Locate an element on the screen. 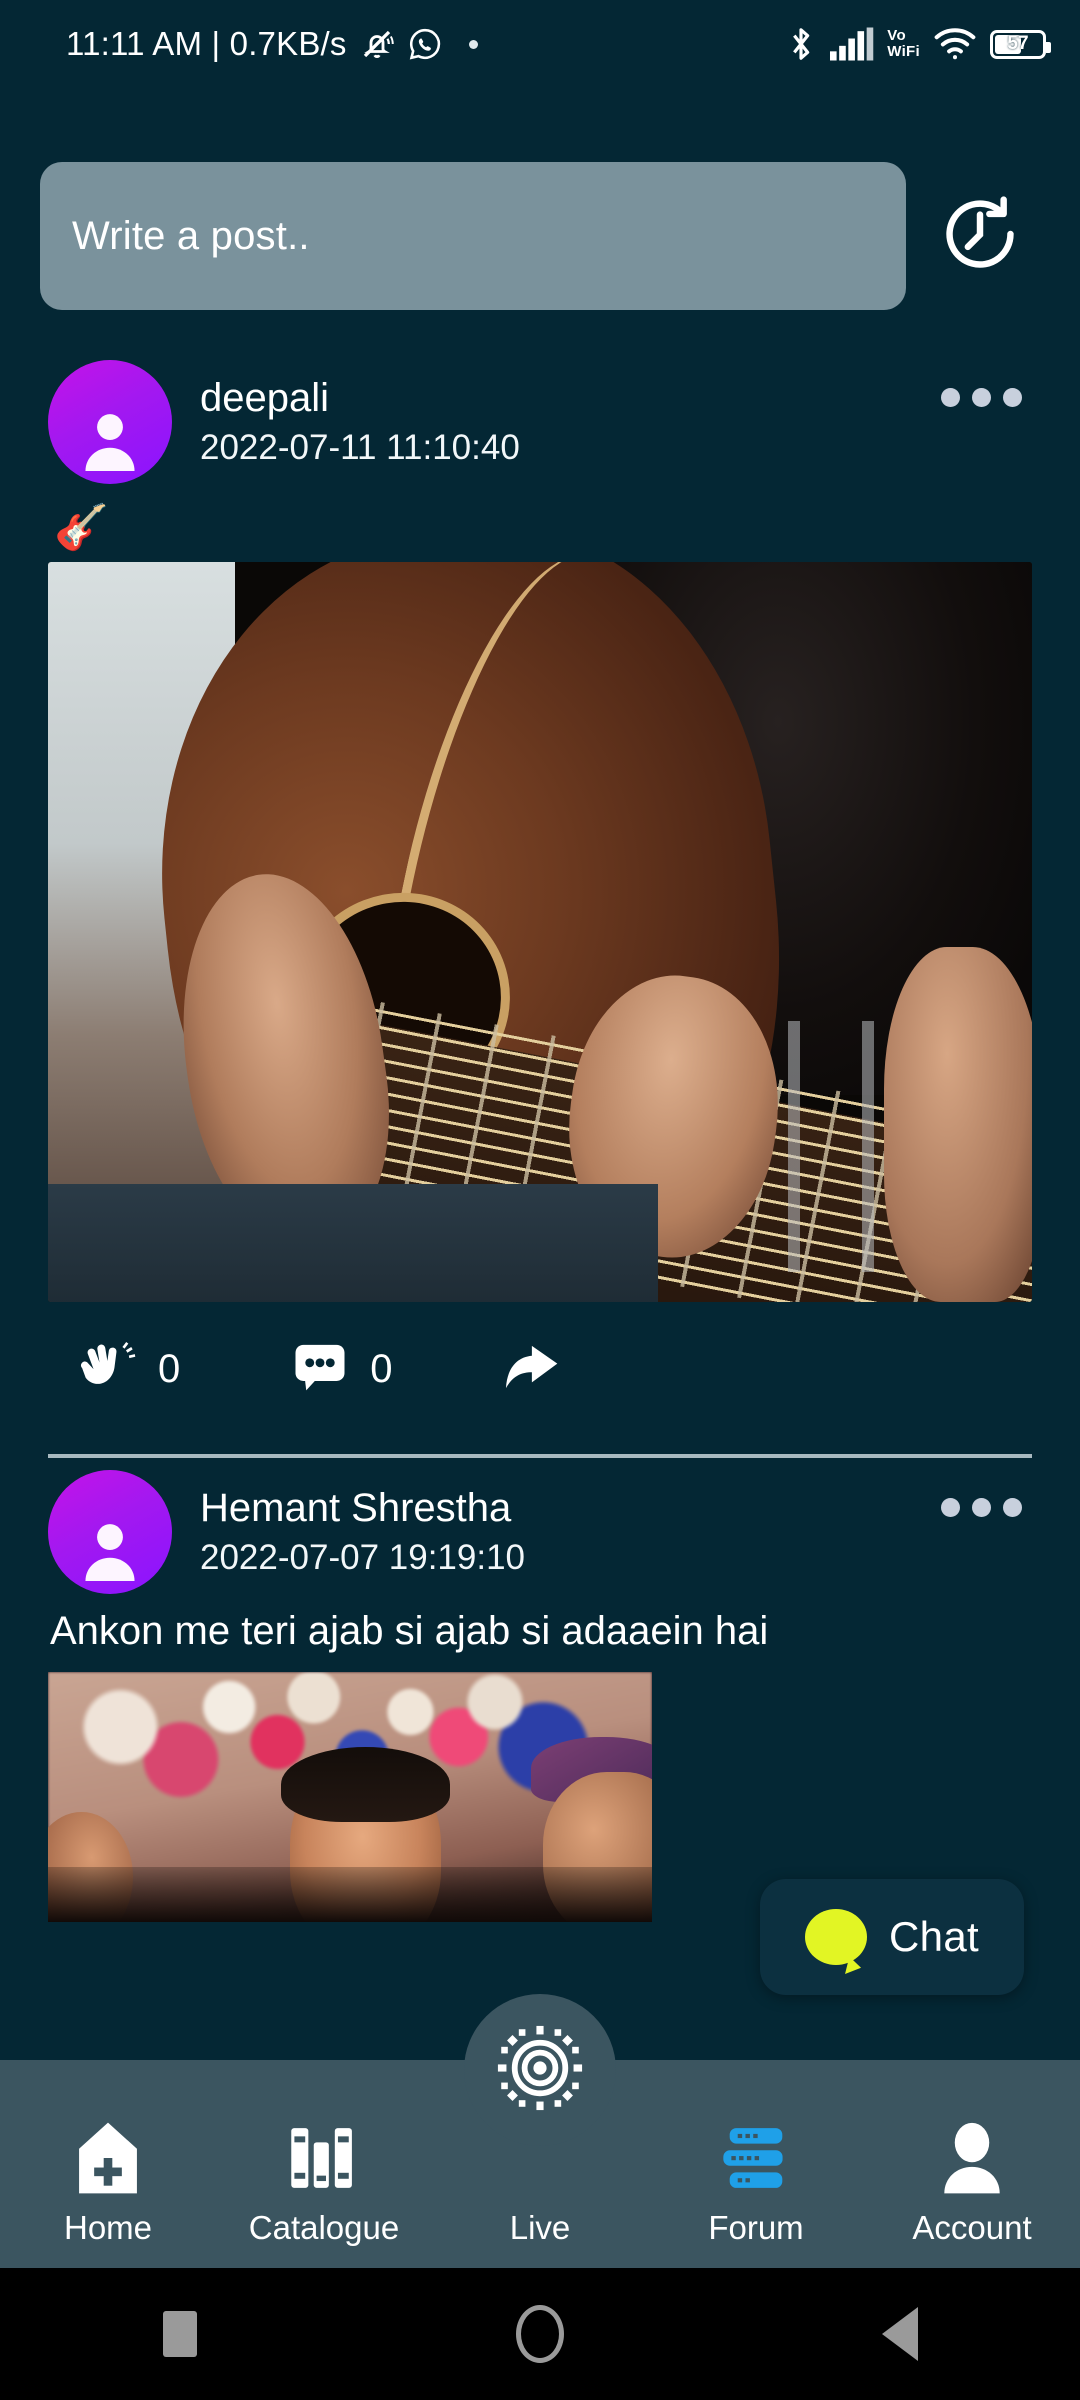 Image resolution: width=1080 pixels, height=2400 pixels. post-composer is located at coordinates (540, 236).